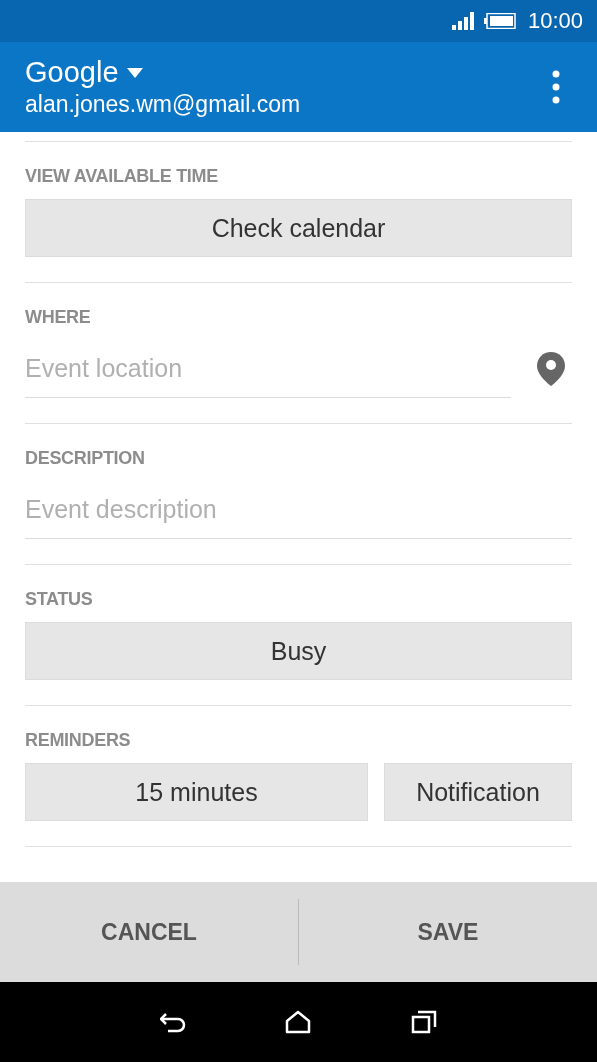 Image resolution: width=597 pixels, height=1062 pixels. What do you see at coordinates (298, 1022) in the screenshot?
I see `home-icon` at bounding box center [298, 1022].